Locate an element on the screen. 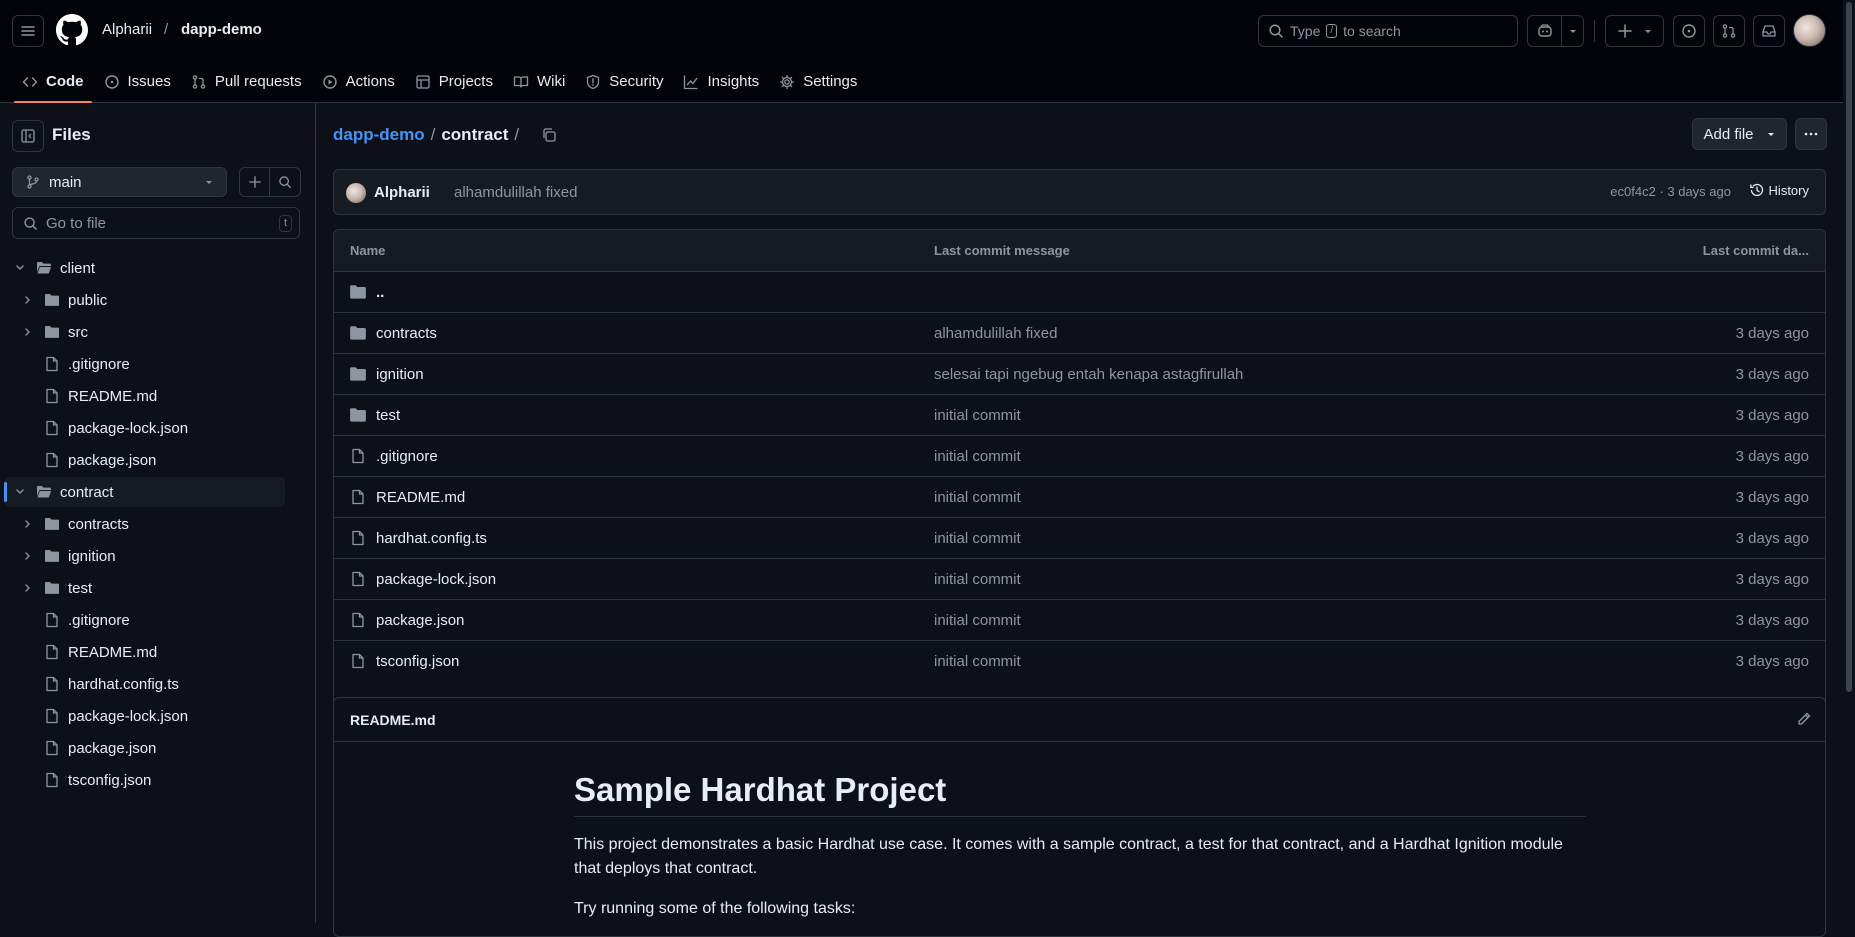  create-new-button is located at coordinates (1634, 31).